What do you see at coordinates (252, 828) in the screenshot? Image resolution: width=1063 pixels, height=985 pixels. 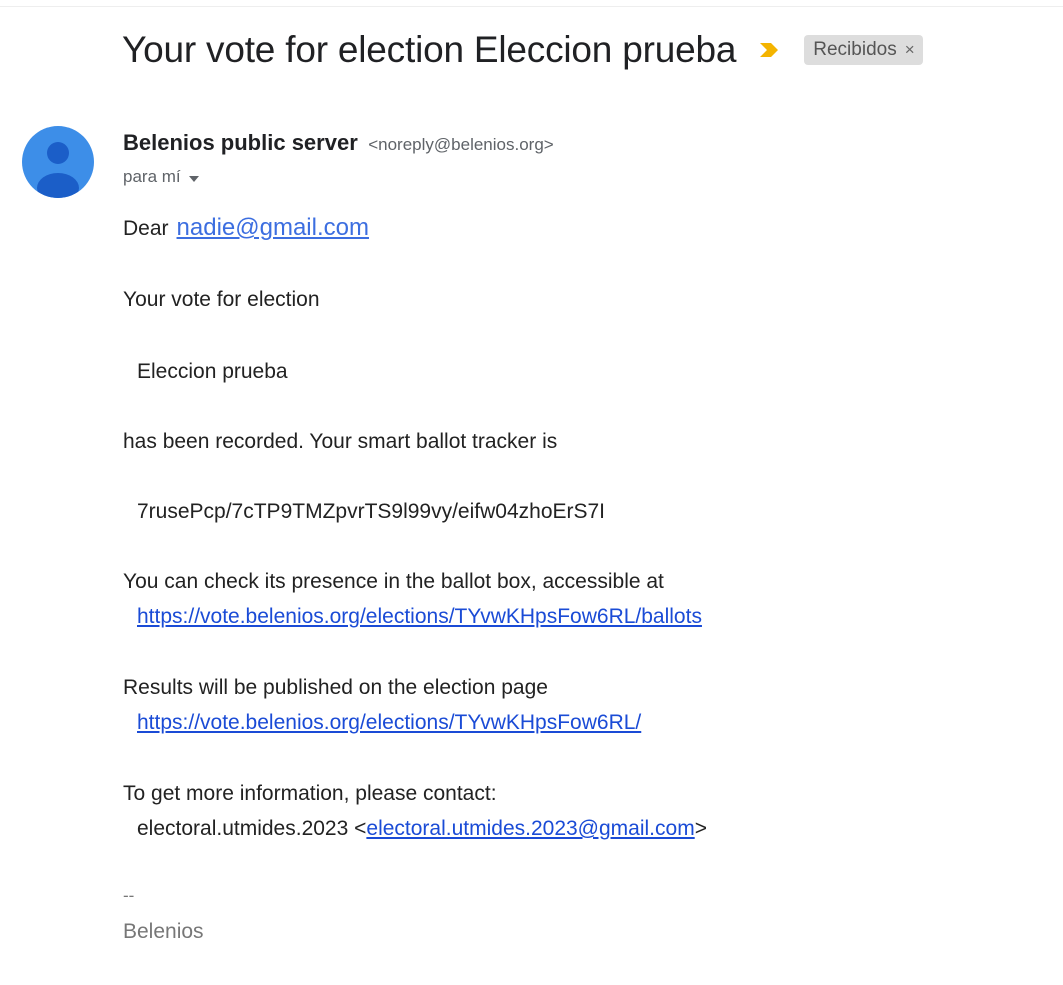 I see `contact-name: electoral.utmides.2023 <` at bounding box center [252, 828].